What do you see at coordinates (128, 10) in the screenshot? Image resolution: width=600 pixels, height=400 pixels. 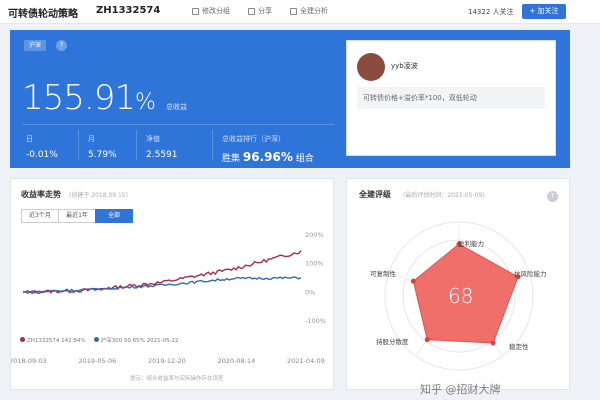 I see `strategy-code: ZH1332574` at bounding box center [128, 10].